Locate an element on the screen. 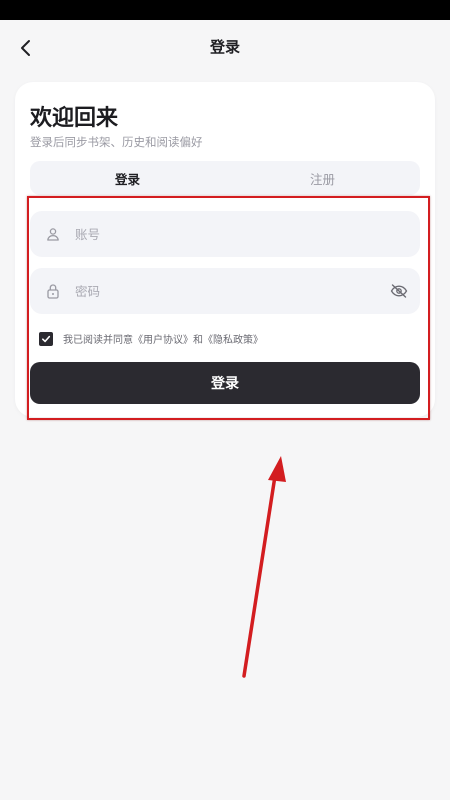  check-icon is located at coordinates (46, 338).